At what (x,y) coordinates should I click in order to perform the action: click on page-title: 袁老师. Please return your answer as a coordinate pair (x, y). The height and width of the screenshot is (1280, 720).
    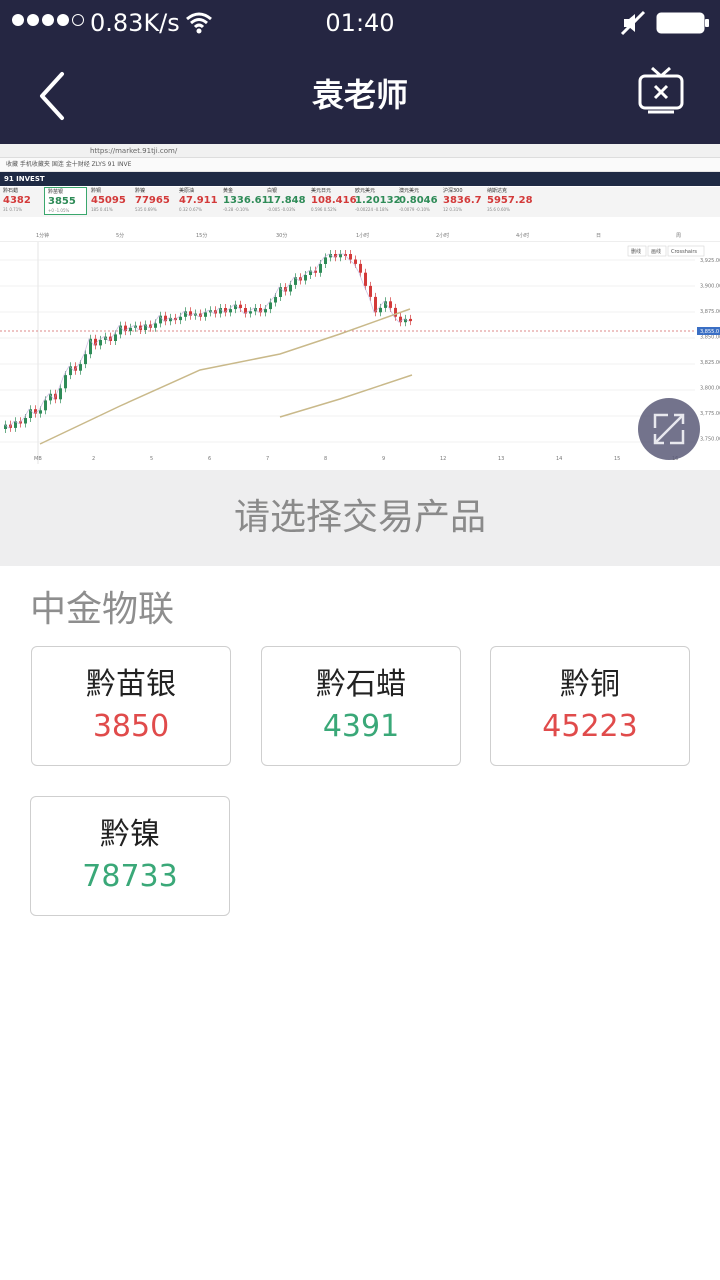
    Looking at the image, I should click on (359, 95).